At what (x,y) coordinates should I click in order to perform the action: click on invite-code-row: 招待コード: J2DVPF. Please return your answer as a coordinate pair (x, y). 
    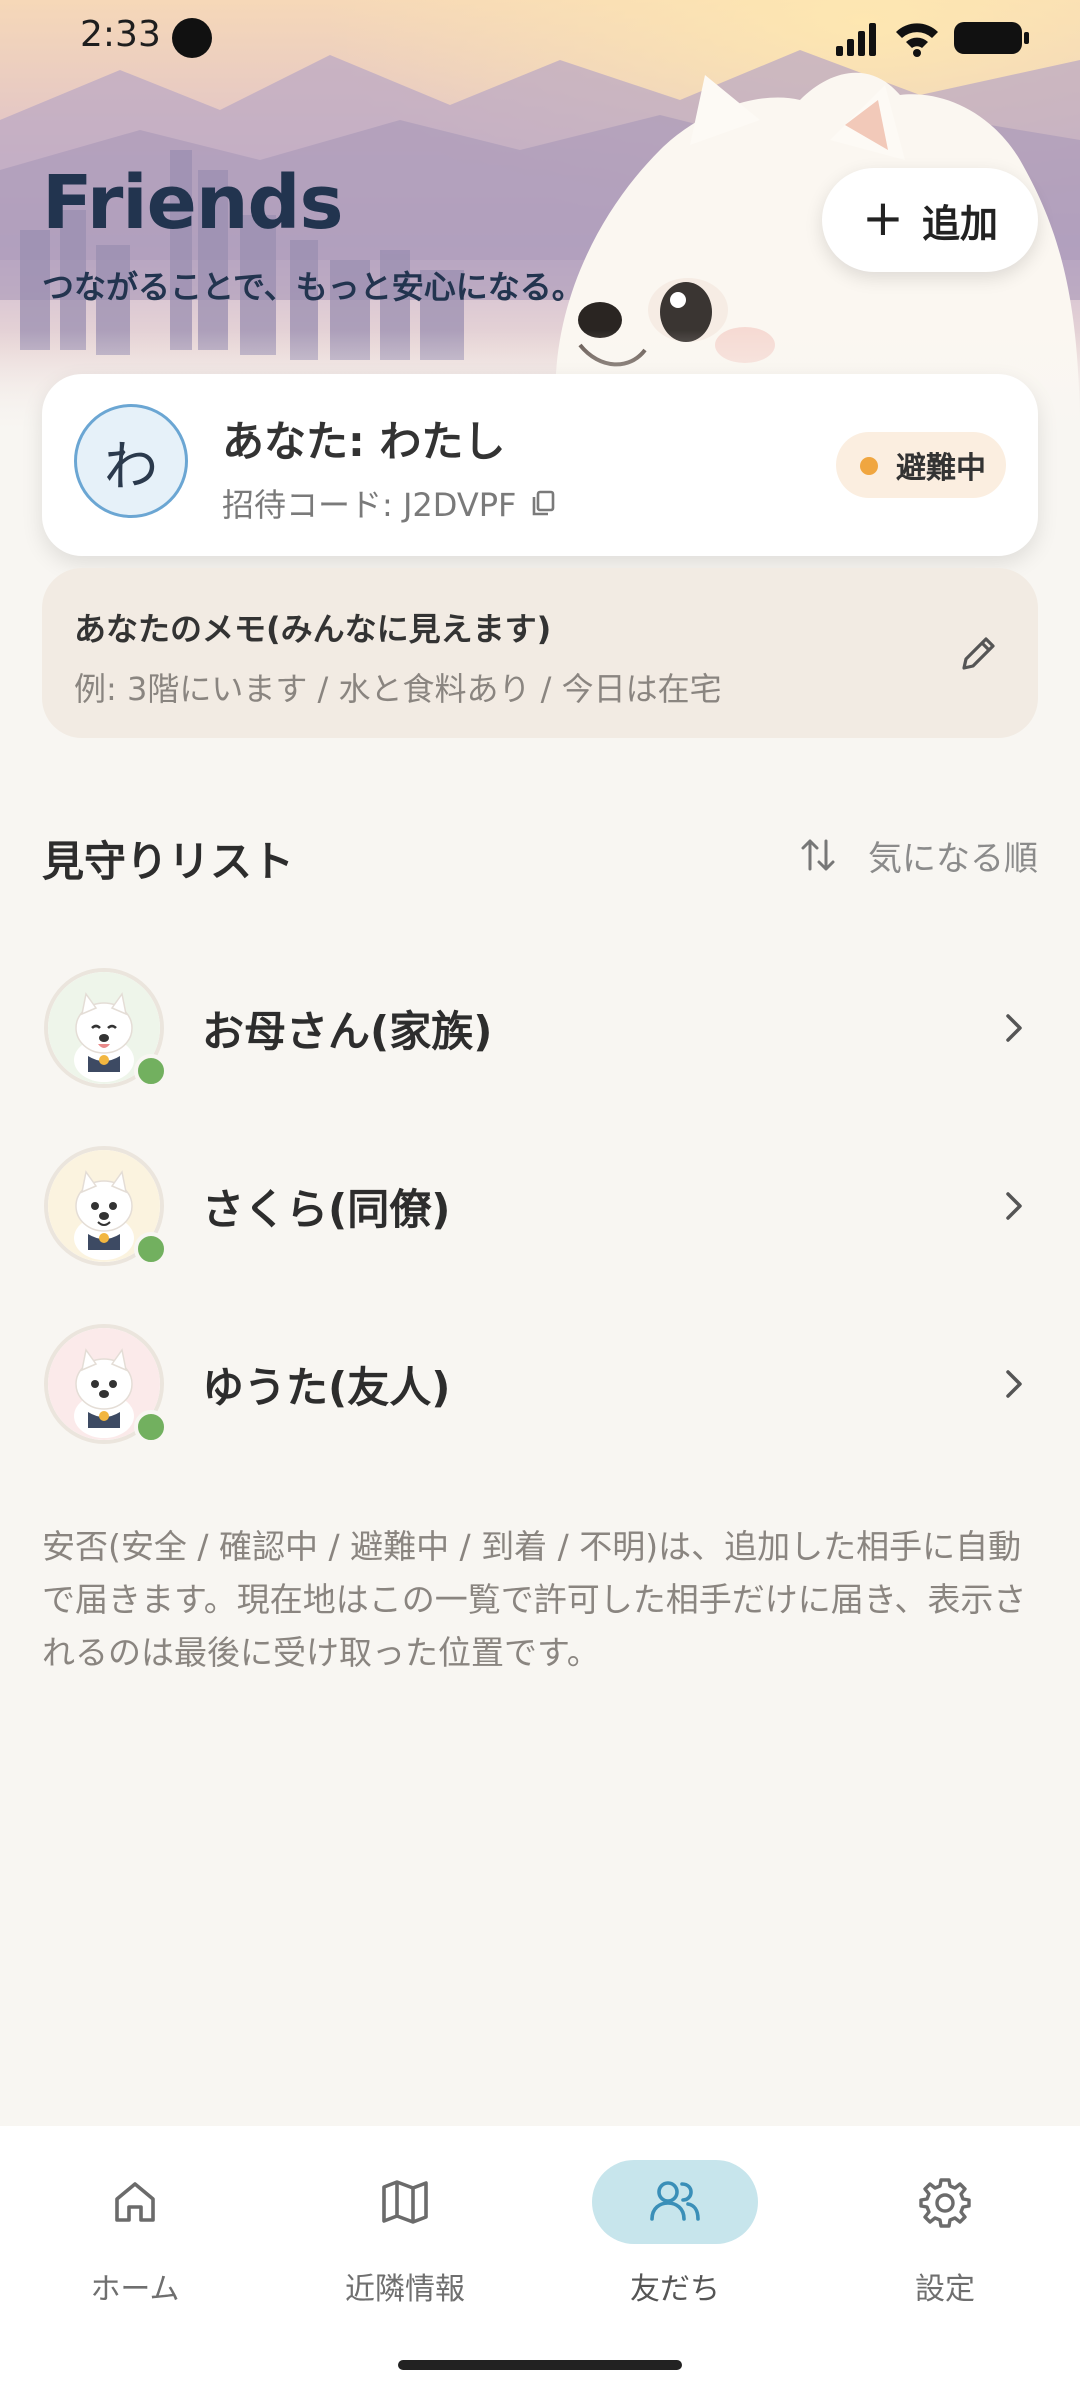
    Looking at the image, I should click on (390, 503).